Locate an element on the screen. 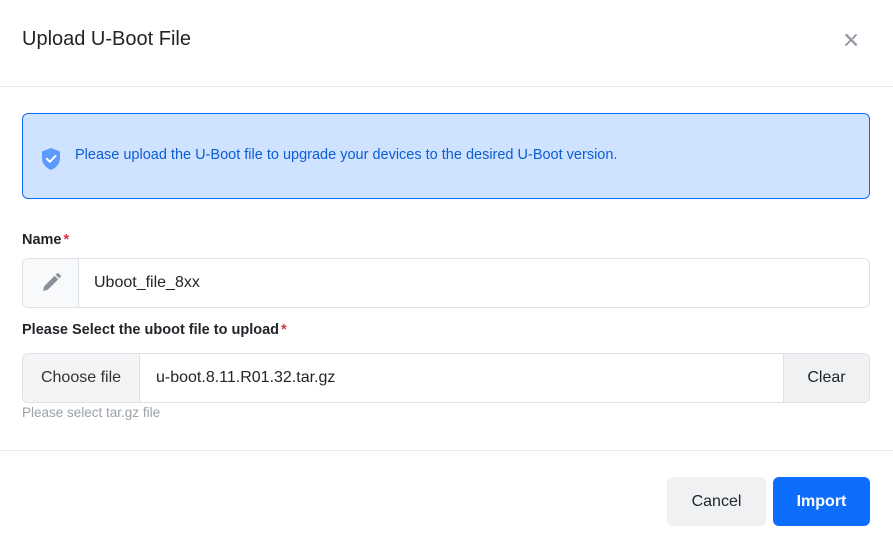 The width and height of the screenshot is (893, 549). file-hint: Please select tar.gz file is located at coordinates (91, 412).